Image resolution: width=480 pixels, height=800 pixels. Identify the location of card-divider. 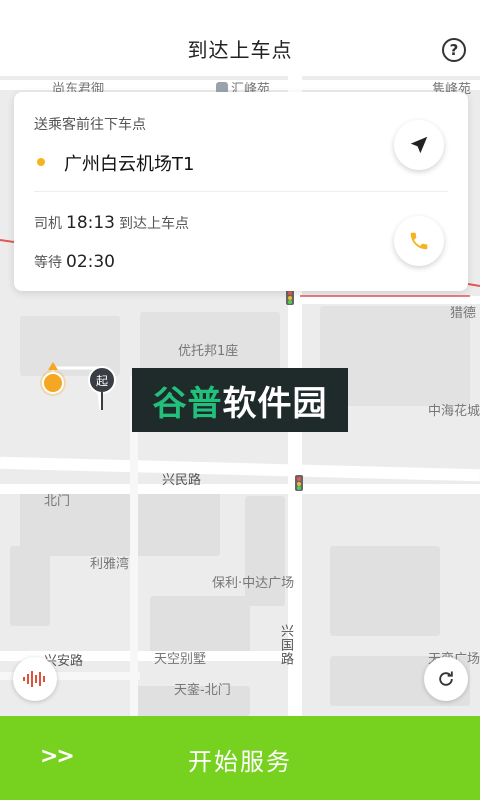
(241, 191).